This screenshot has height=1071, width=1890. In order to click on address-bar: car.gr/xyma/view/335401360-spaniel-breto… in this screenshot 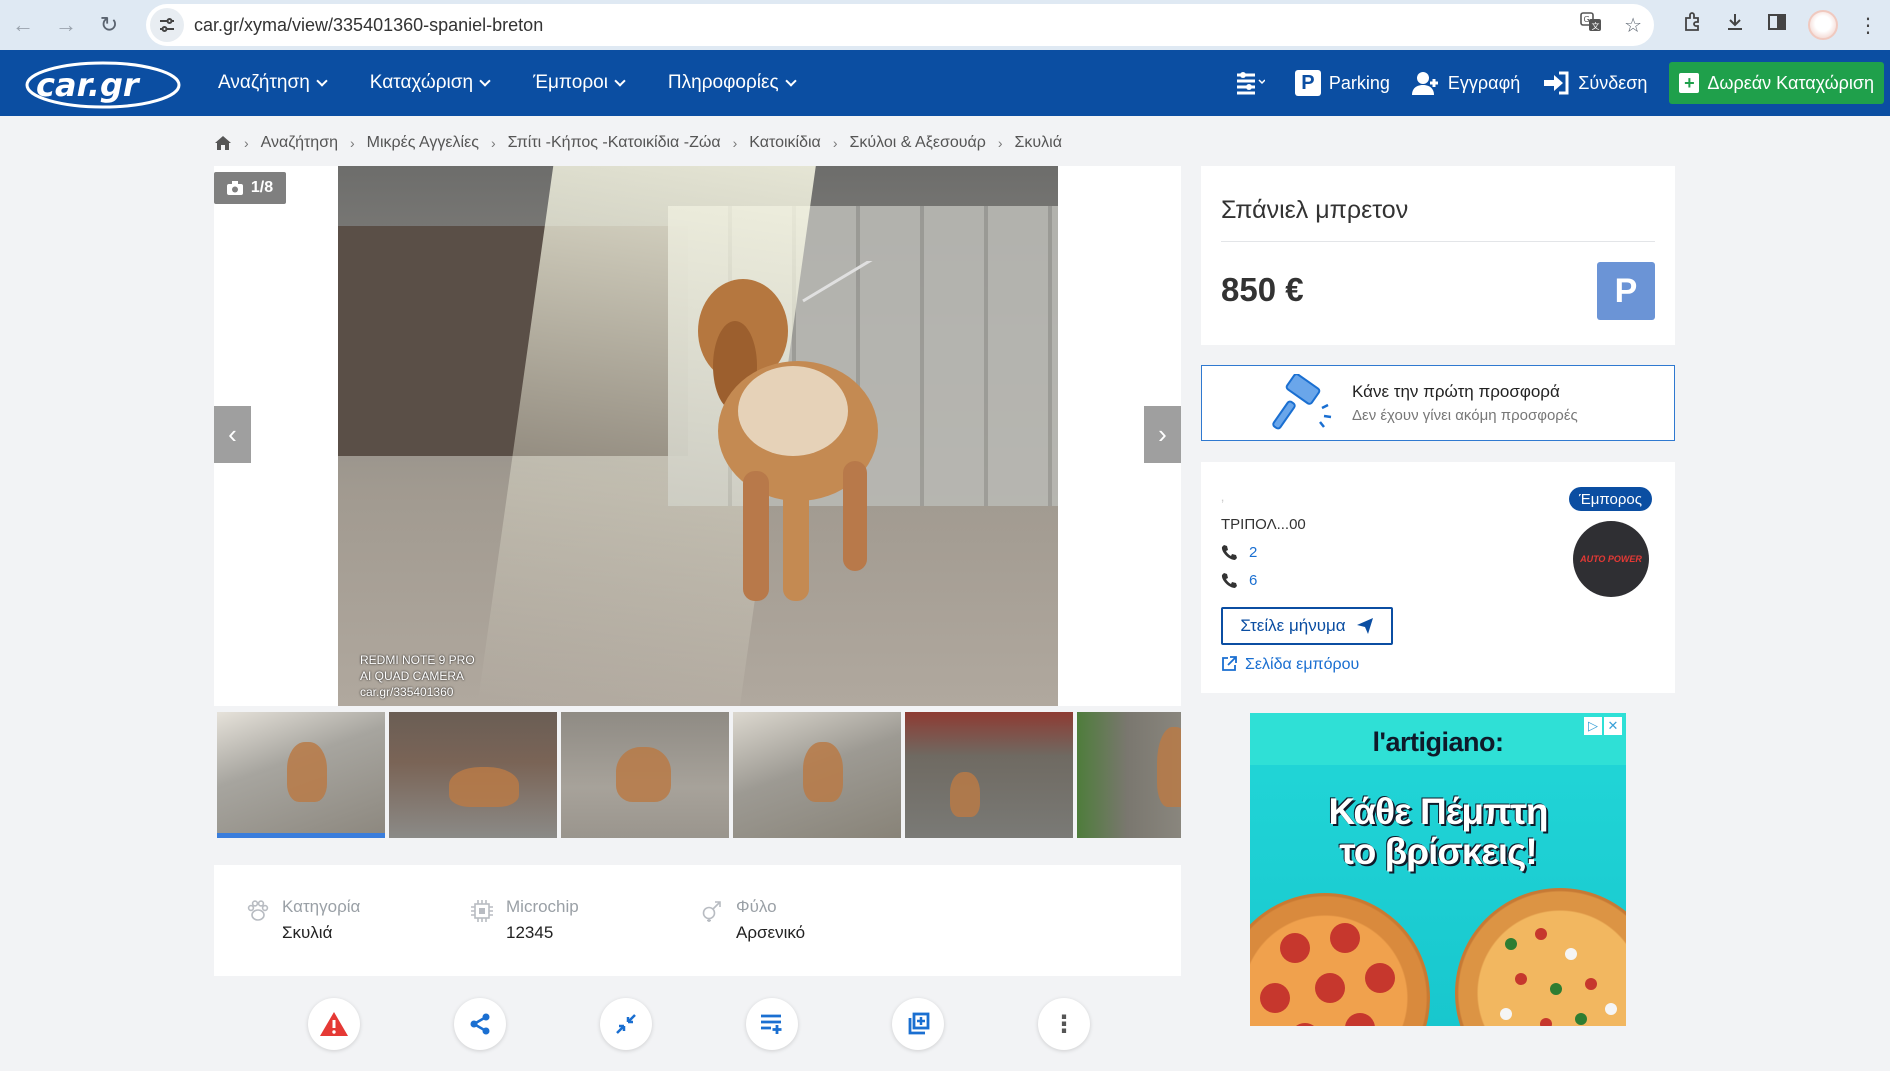, I will do `click(900, 25)`.